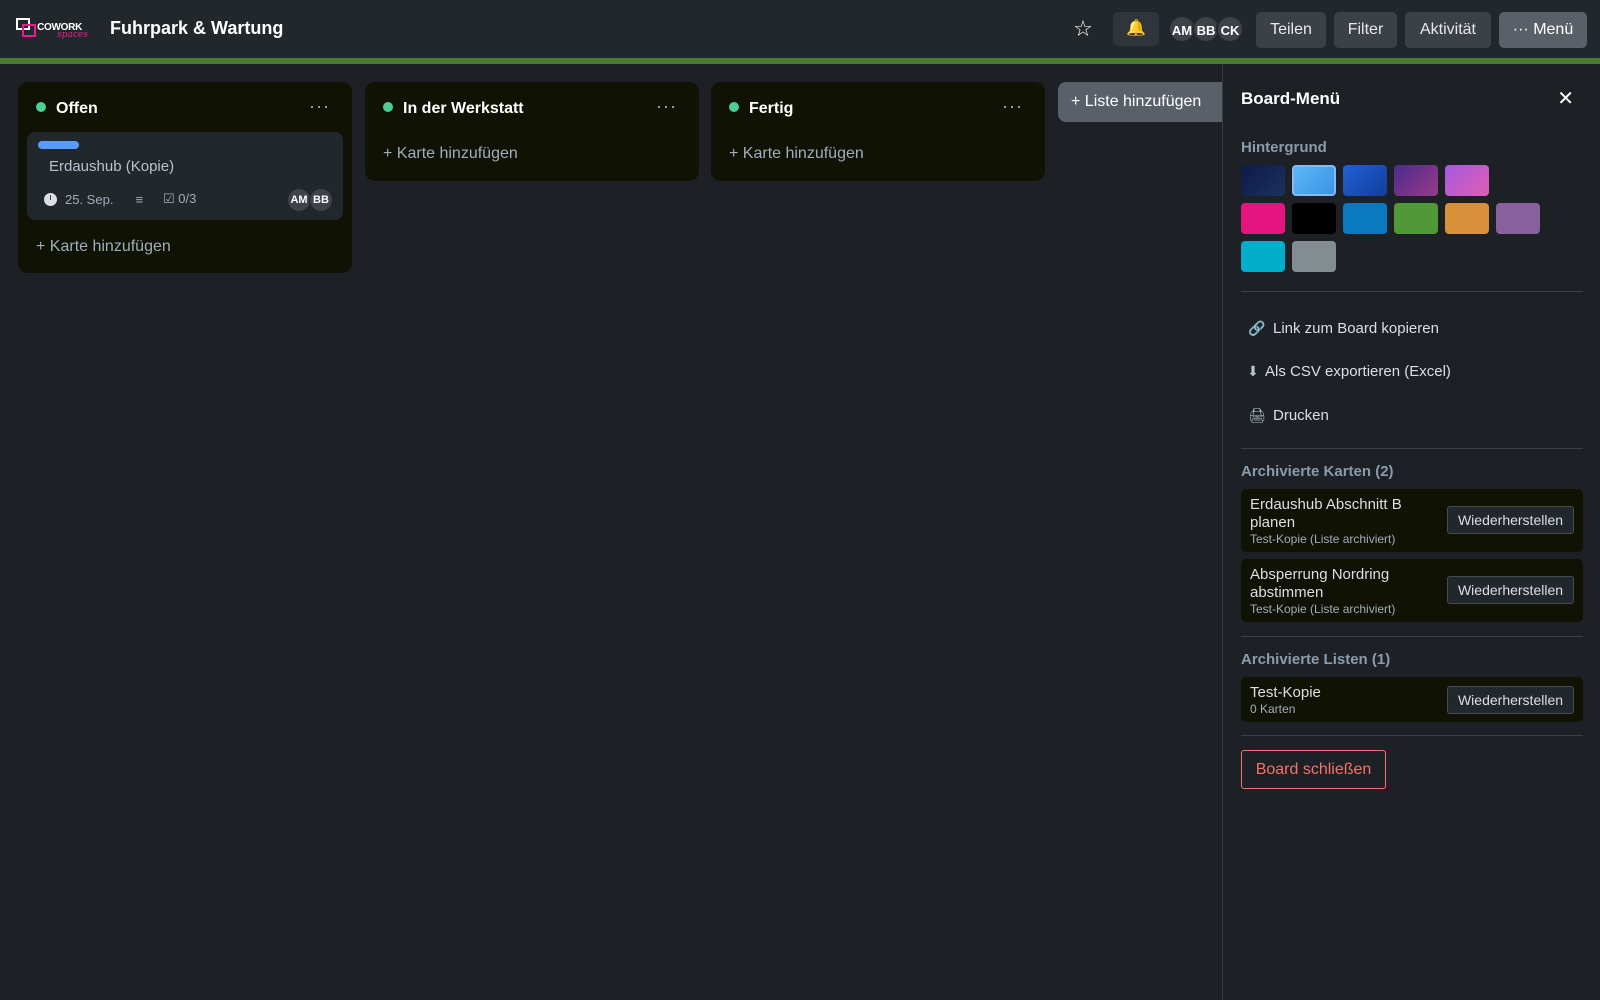  Describe the element at coordinates (1320, 583) in the screenshot. I see `archived-card-title: Absperrung Nordring abstimmen` at that location.